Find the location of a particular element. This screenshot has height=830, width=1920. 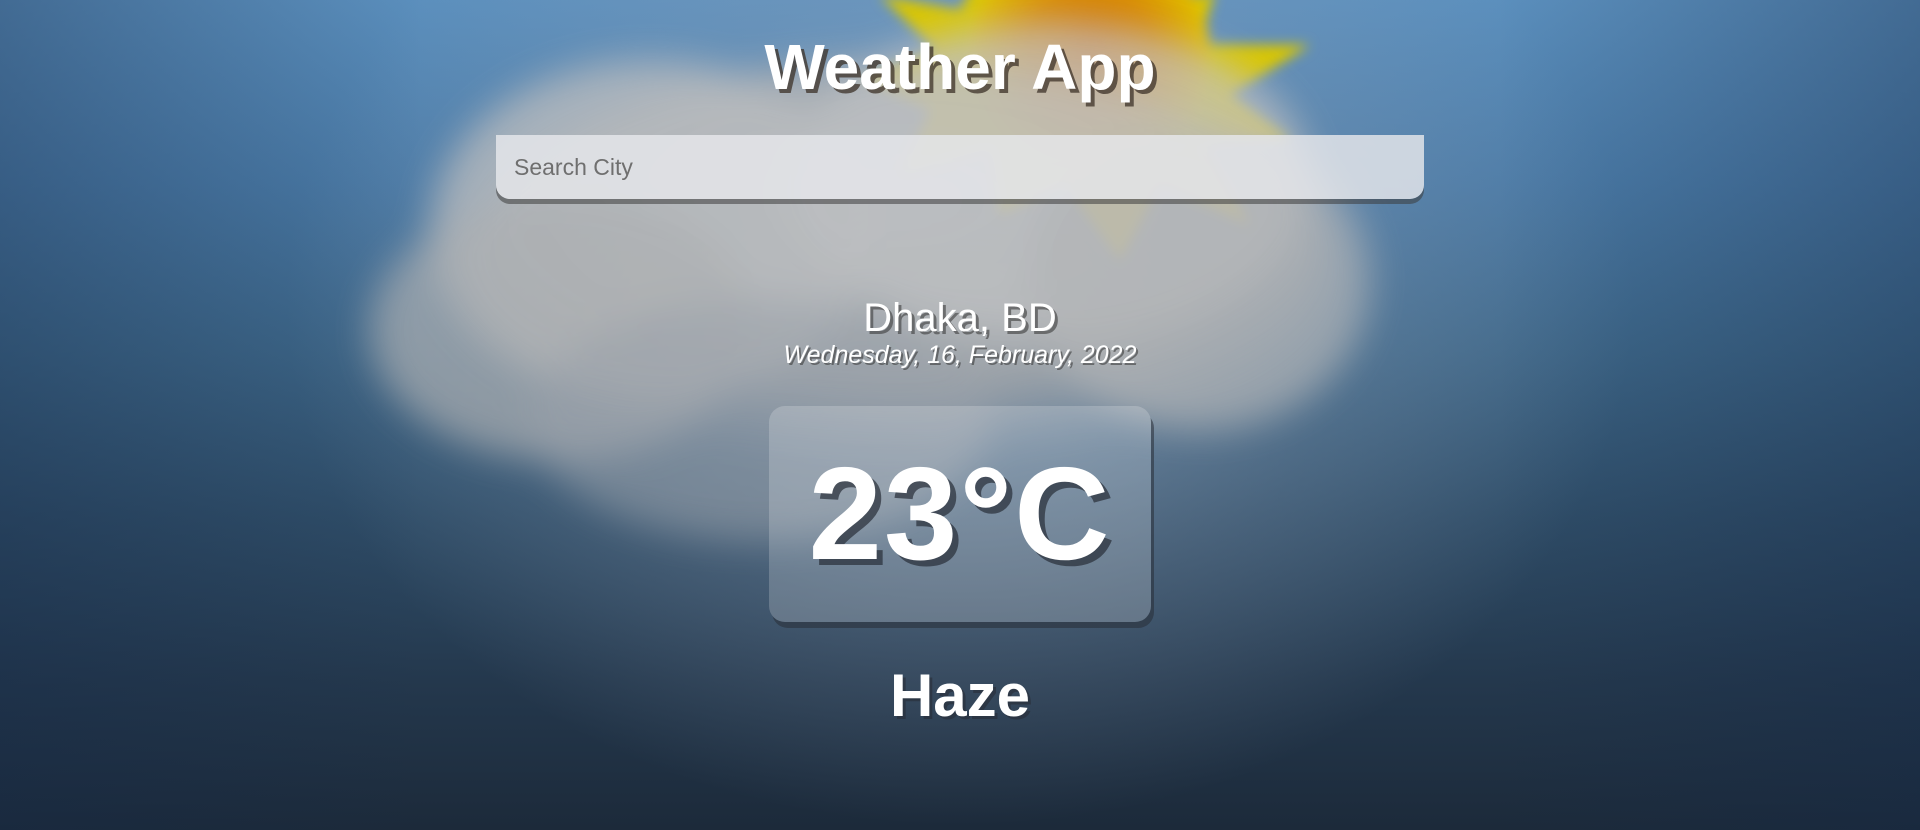

weather-condition: Haze is located at coordinates (960, 695).